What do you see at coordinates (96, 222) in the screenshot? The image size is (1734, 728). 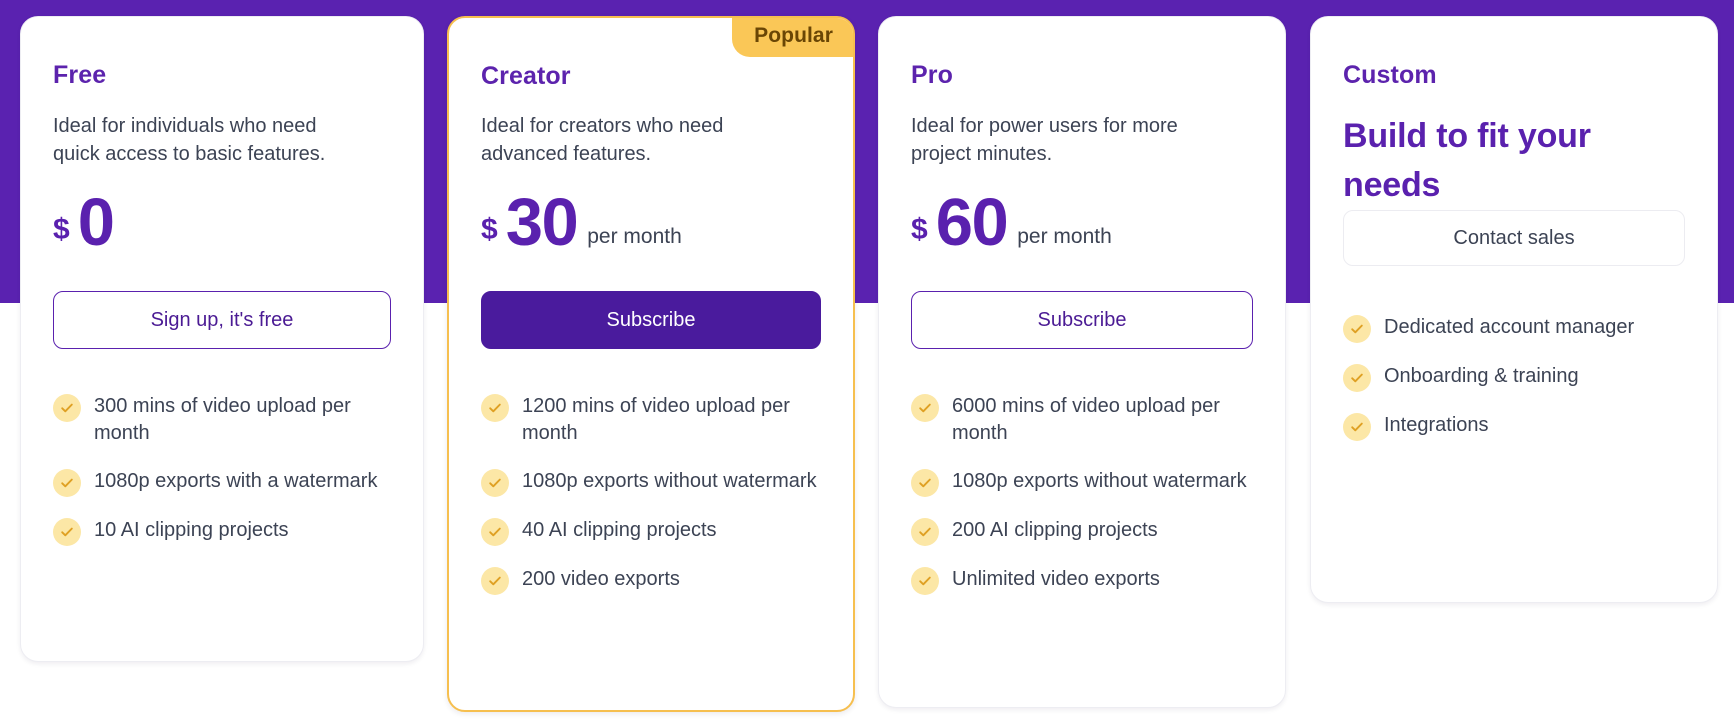 I see `price-amount: 0` at bounding box center [96, 222].